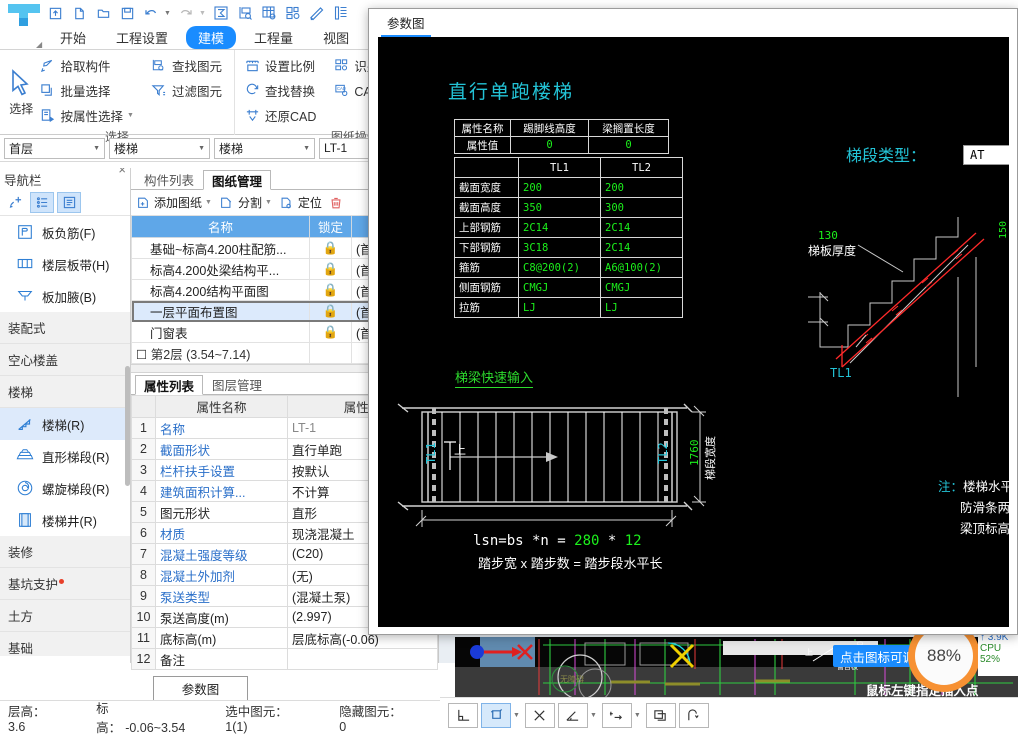 This screenshot has height=736, width=1018. Describe the element at coordinates (200, 688) in the screenshot. I see `parameter-diagram-button: 参数图` at that location.